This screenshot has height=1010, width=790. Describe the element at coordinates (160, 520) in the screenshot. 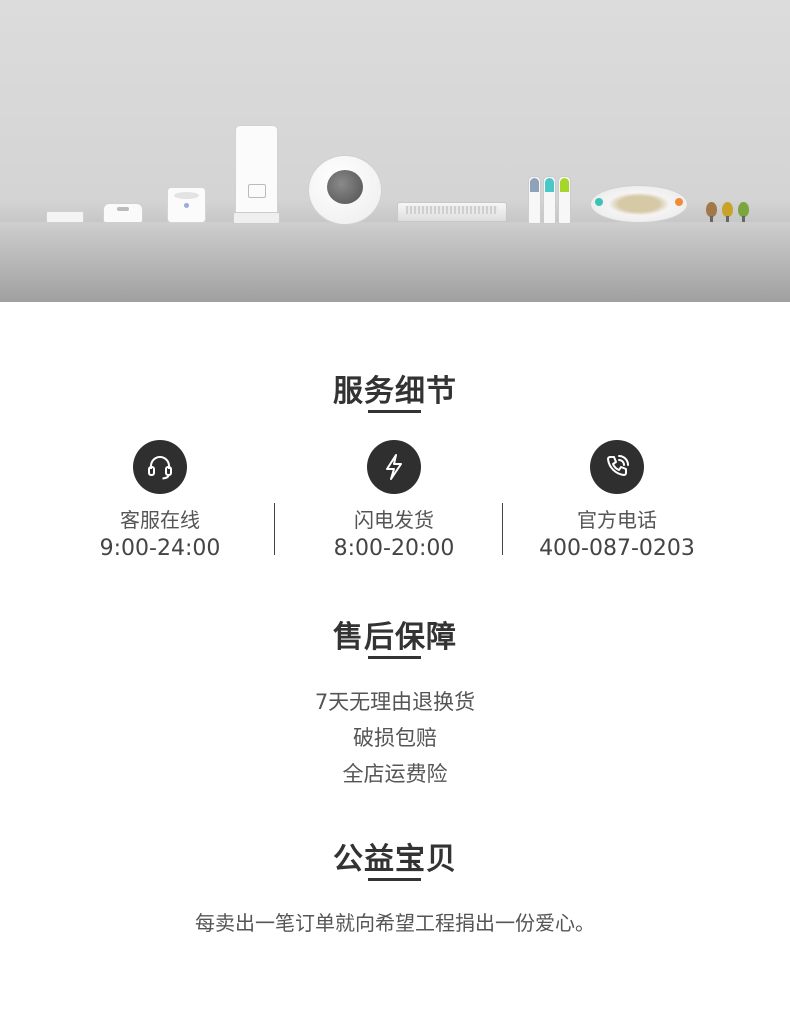

I see `service-label: 客服在线` at that location.